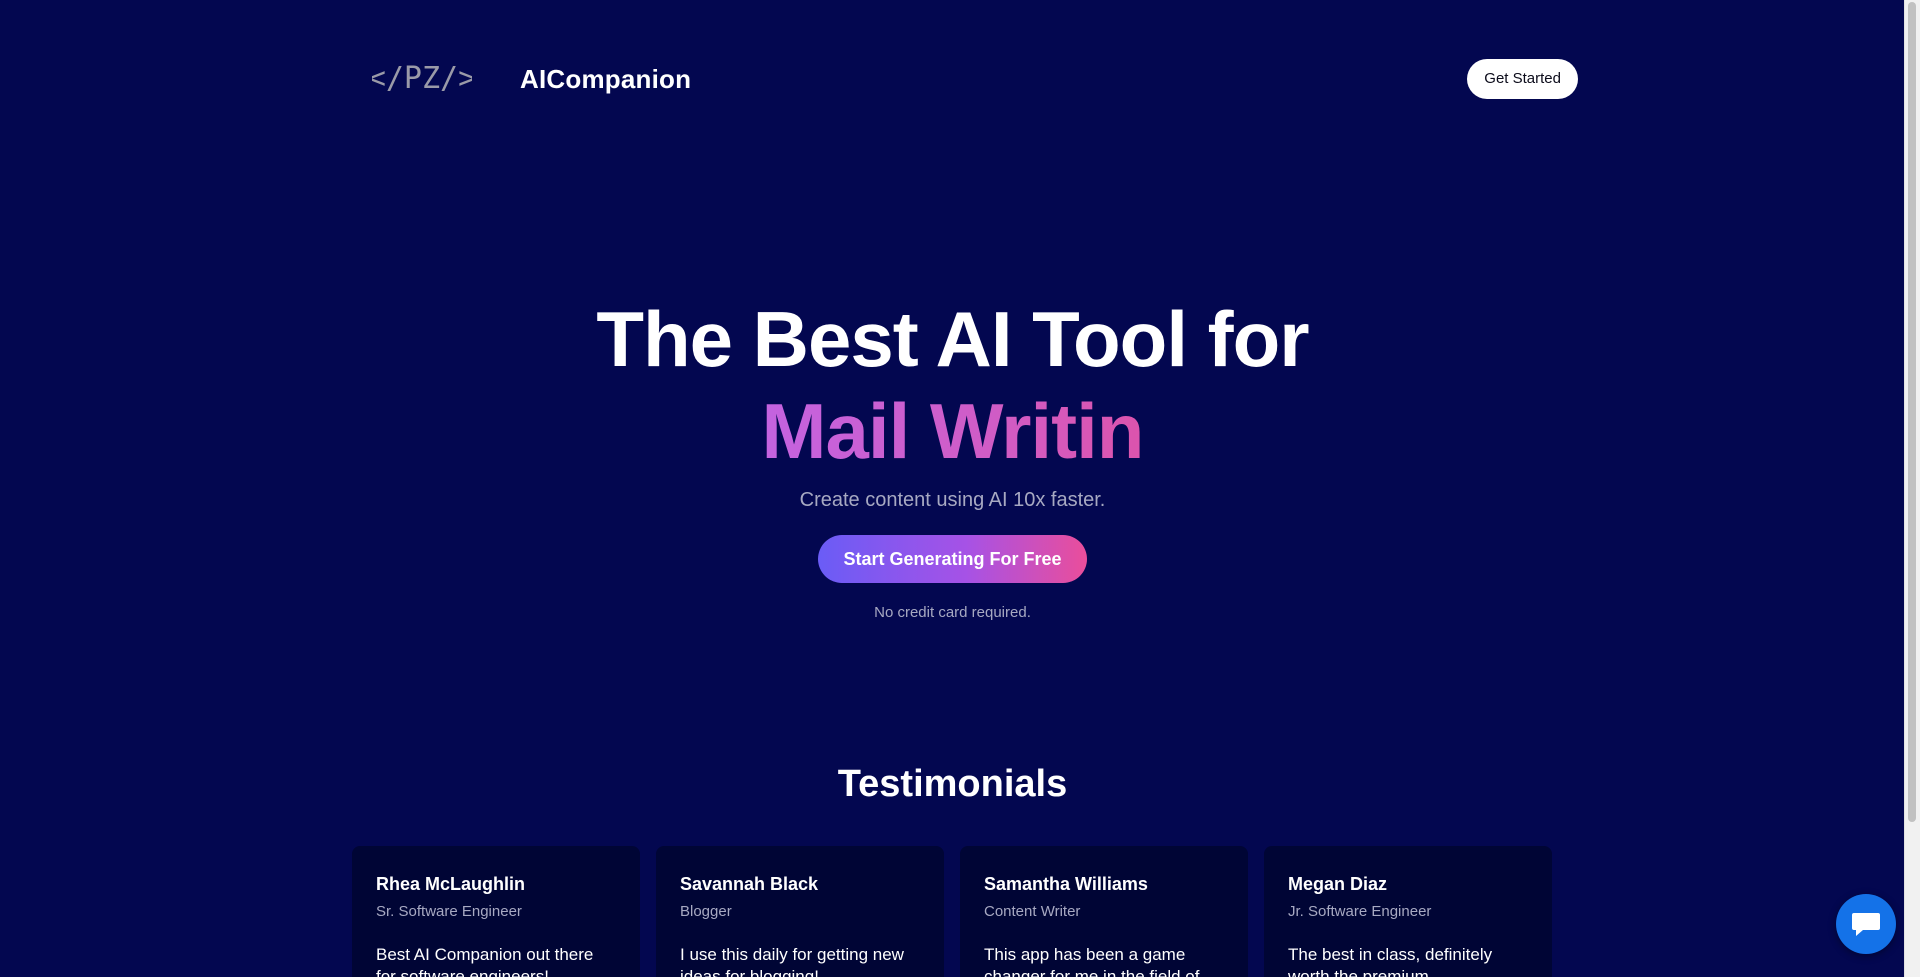 Image resolution: width=1920 pixels, height=977 pixels. What do you see at coordinates (952, 559) in the screenshot?
I see `start-generating-button: Start Generating For Free` at bounding box center [952, 559].